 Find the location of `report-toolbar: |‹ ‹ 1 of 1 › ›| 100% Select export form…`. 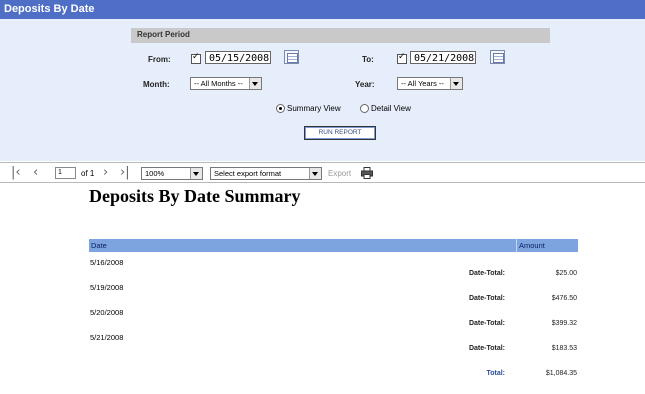

report-toolbar: |‹ ‹ 1 of 1 › ›| 100% Select export form… is located at coordinates (322, 172).